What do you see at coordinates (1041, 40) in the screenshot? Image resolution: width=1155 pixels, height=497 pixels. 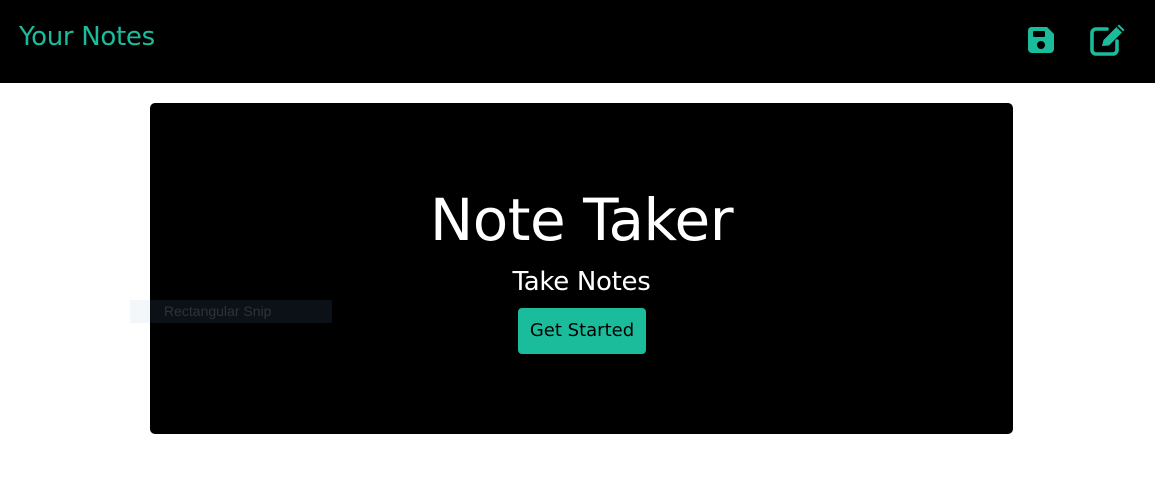 I see `save-icon` at bounding box center [1041, 40].